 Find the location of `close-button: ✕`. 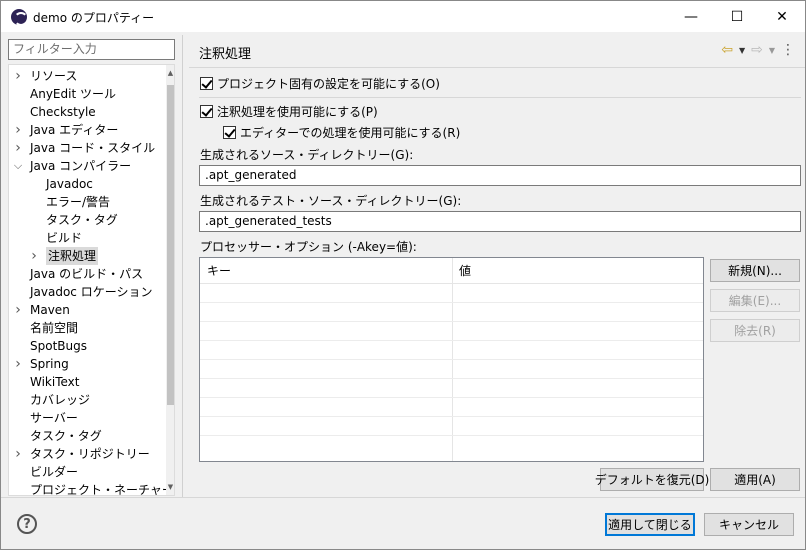

close-button: ✕ is located at coordinates (782, 16).